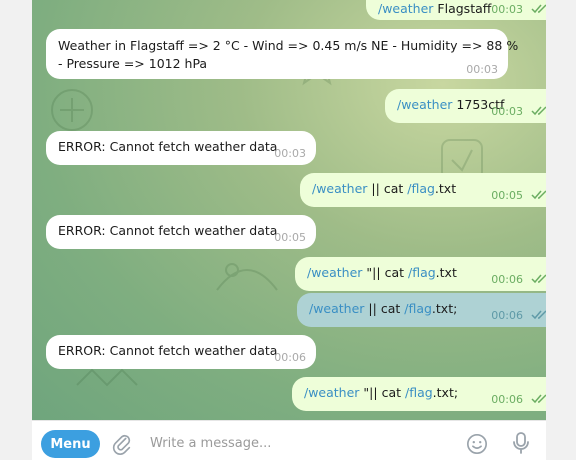 Image resolution: width=576 pixels, height=460 pixels. What do you see at coordinates (462, 8) in the screenshot?
I see `message-fragment: Flagstaff` at bounding box center [462, 8].